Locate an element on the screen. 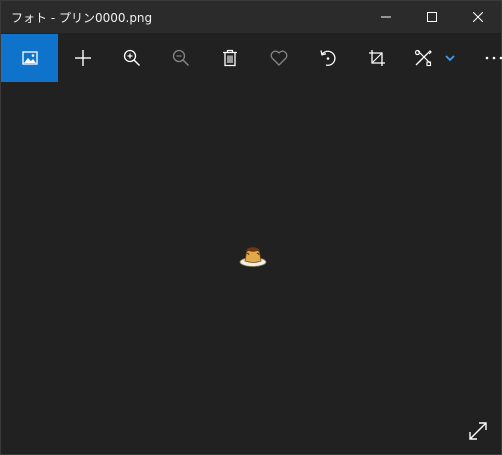 The image size is (502, 455). toolbar is located at coordinates (251, 58).